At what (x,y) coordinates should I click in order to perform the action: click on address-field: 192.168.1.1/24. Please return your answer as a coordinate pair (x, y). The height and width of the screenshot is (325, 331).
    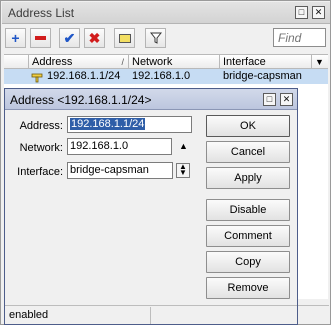
    Looking at the image, I should click on (129, 124).